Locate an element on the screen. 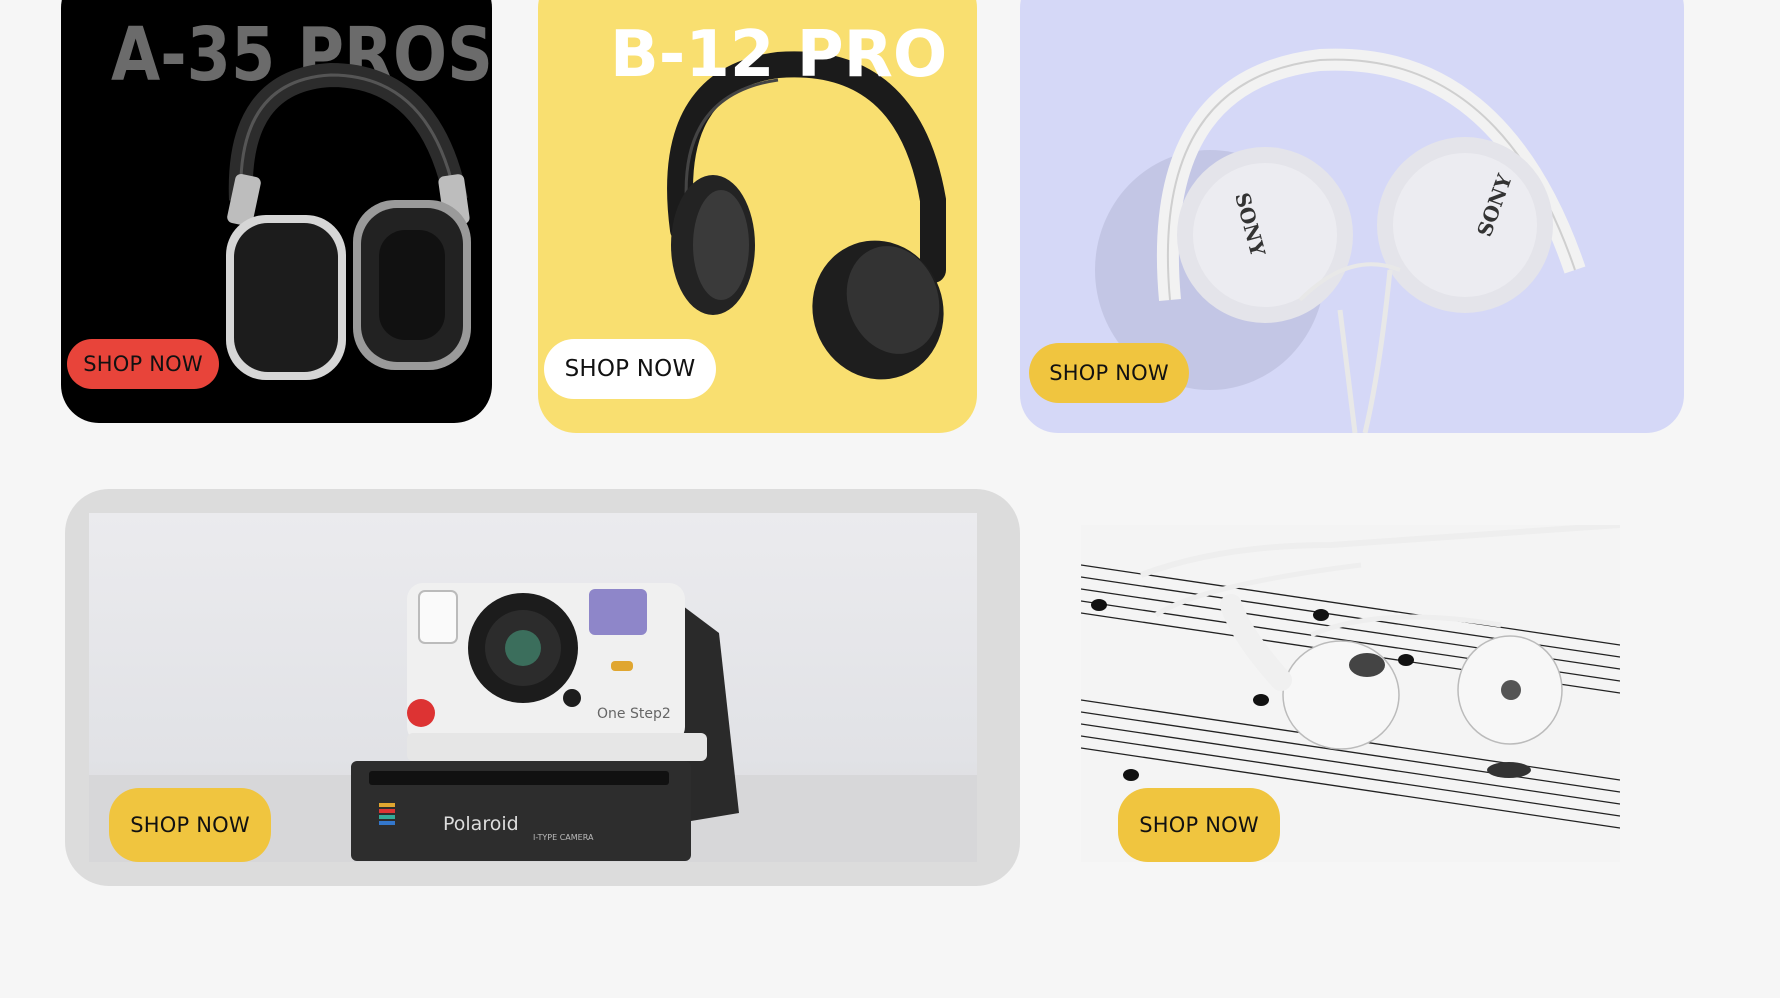 The height and width of the screenshot is (998, 1780). product-title: B-12 PRO is located at coordinates (779, 55).